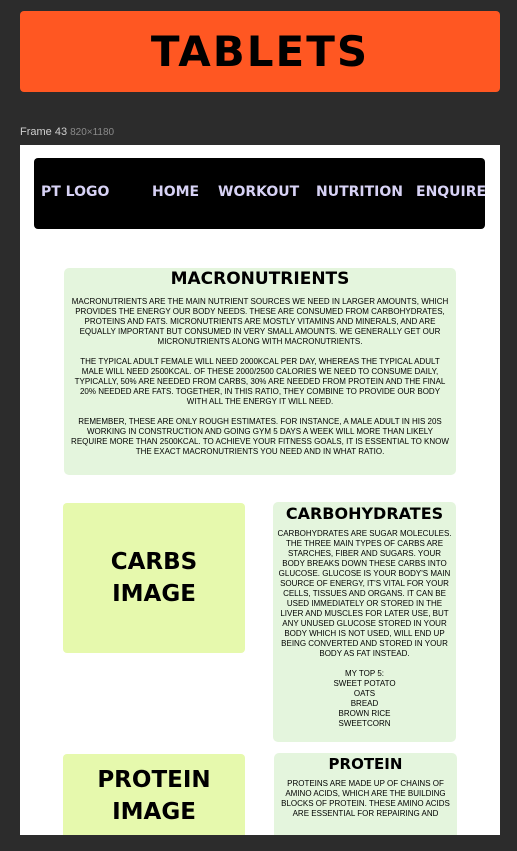 Image resolution: width=517 pixels, height=851 pixels. I want to click on protein-image-placeholder: PROTEIN IMAGE, so click(154, 794).